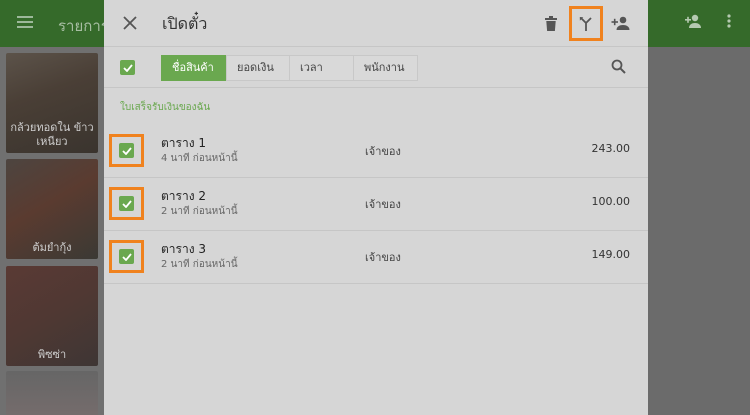  Describe the element at coordinates (25, 22) in the screenshot. I see `menu-icon` at that location.